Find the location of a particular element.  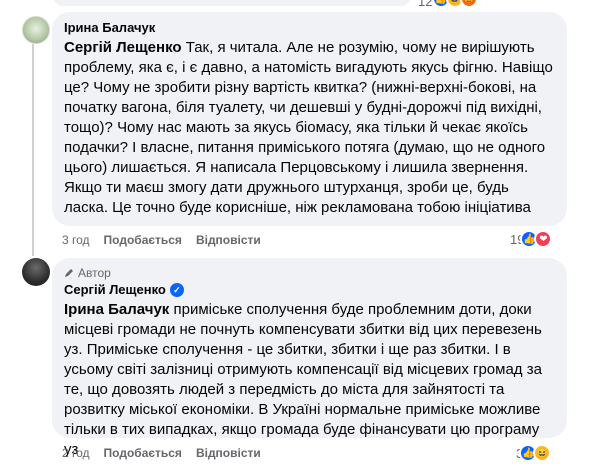

comment-actions: 2 год Подобається Відповісти is located at coordinates (161, 453).